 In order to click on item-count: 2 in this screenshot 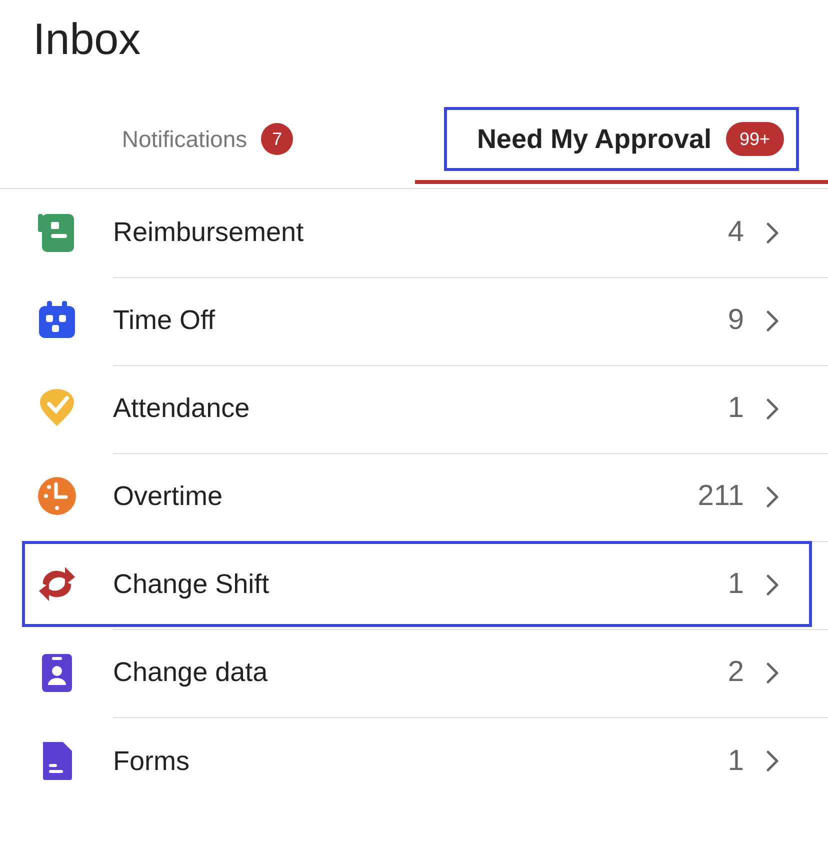, I will do `click(736, 672)`.